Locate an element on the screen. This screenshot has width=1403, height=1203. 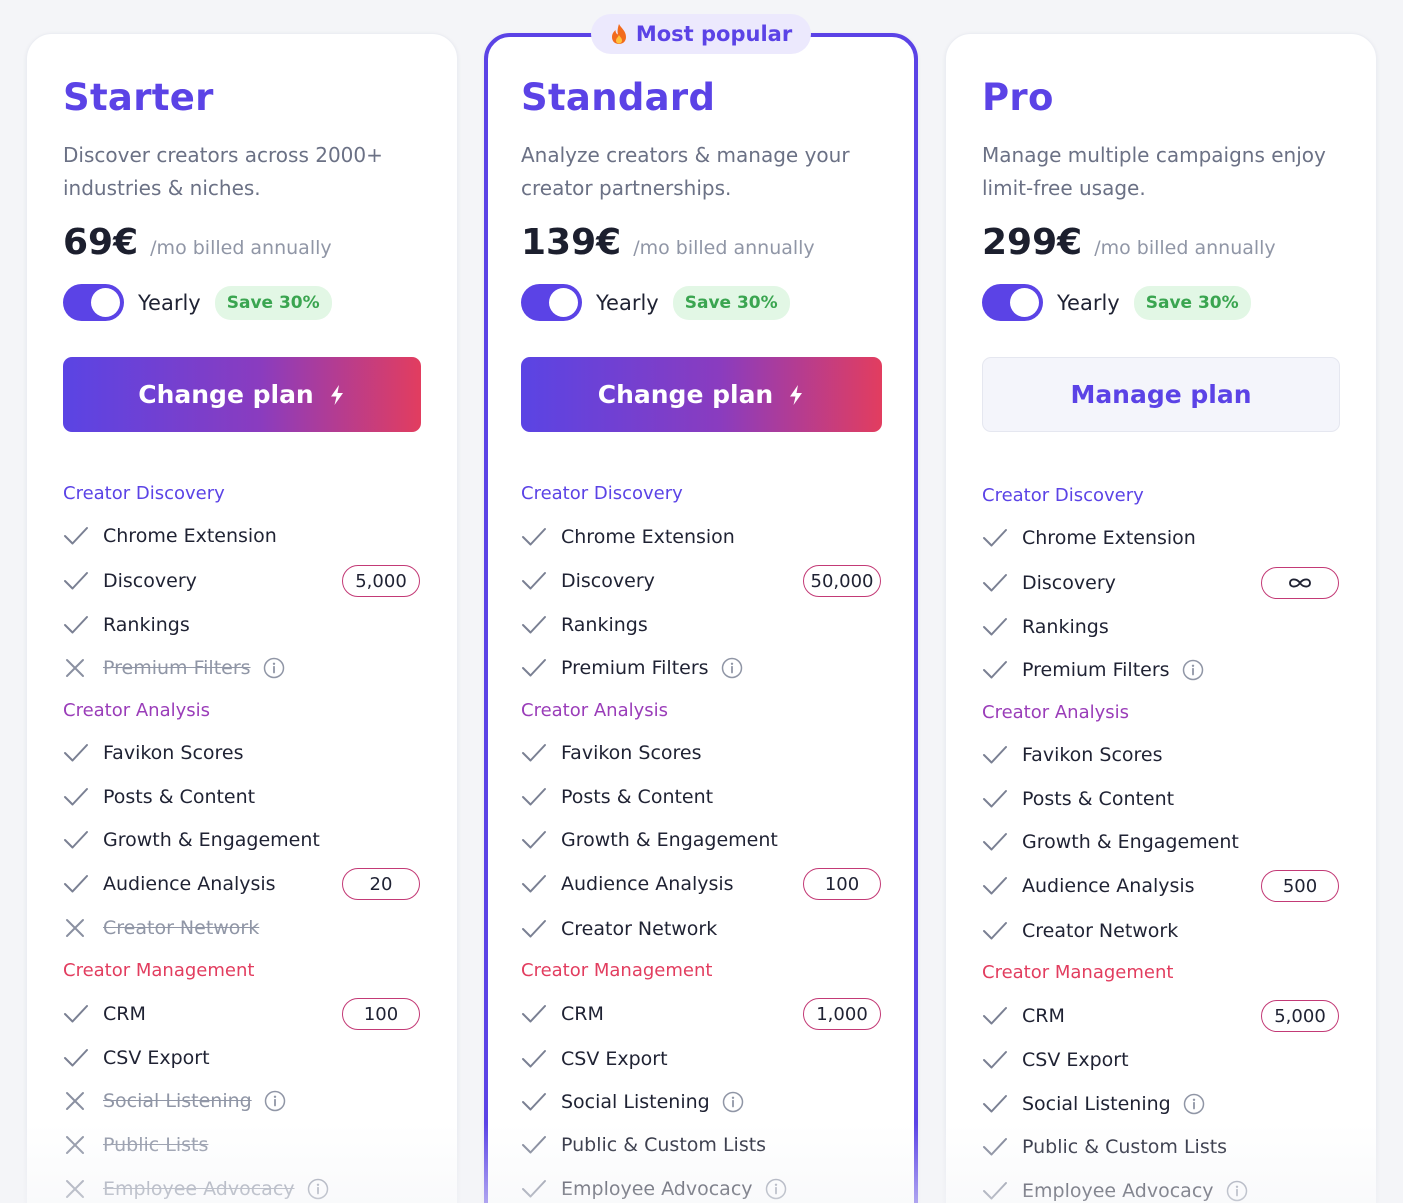
plan-name: Starter is located at coordinates (138, 97).